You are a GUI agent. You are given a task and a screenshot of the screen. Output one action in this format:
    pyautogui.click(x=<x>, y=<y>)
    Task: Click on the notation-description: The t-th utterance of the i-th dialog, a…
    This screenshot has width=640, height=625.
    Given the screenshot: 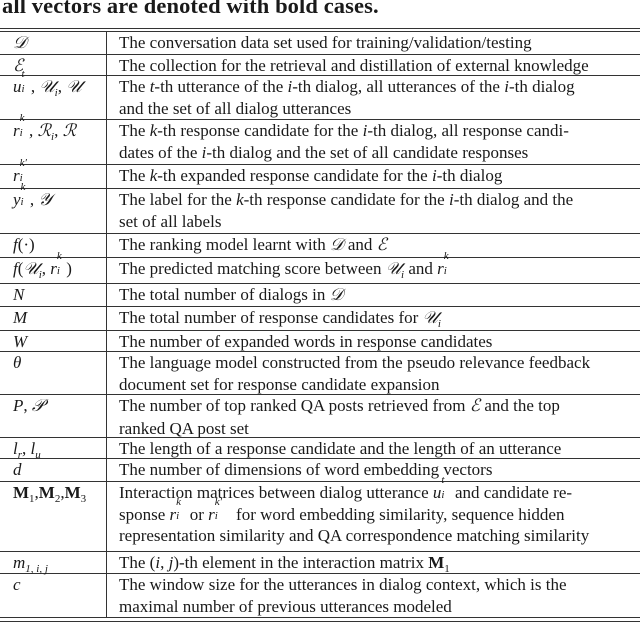 What is the action you would take?
    pyautogui.click(x=373, y=97)
    